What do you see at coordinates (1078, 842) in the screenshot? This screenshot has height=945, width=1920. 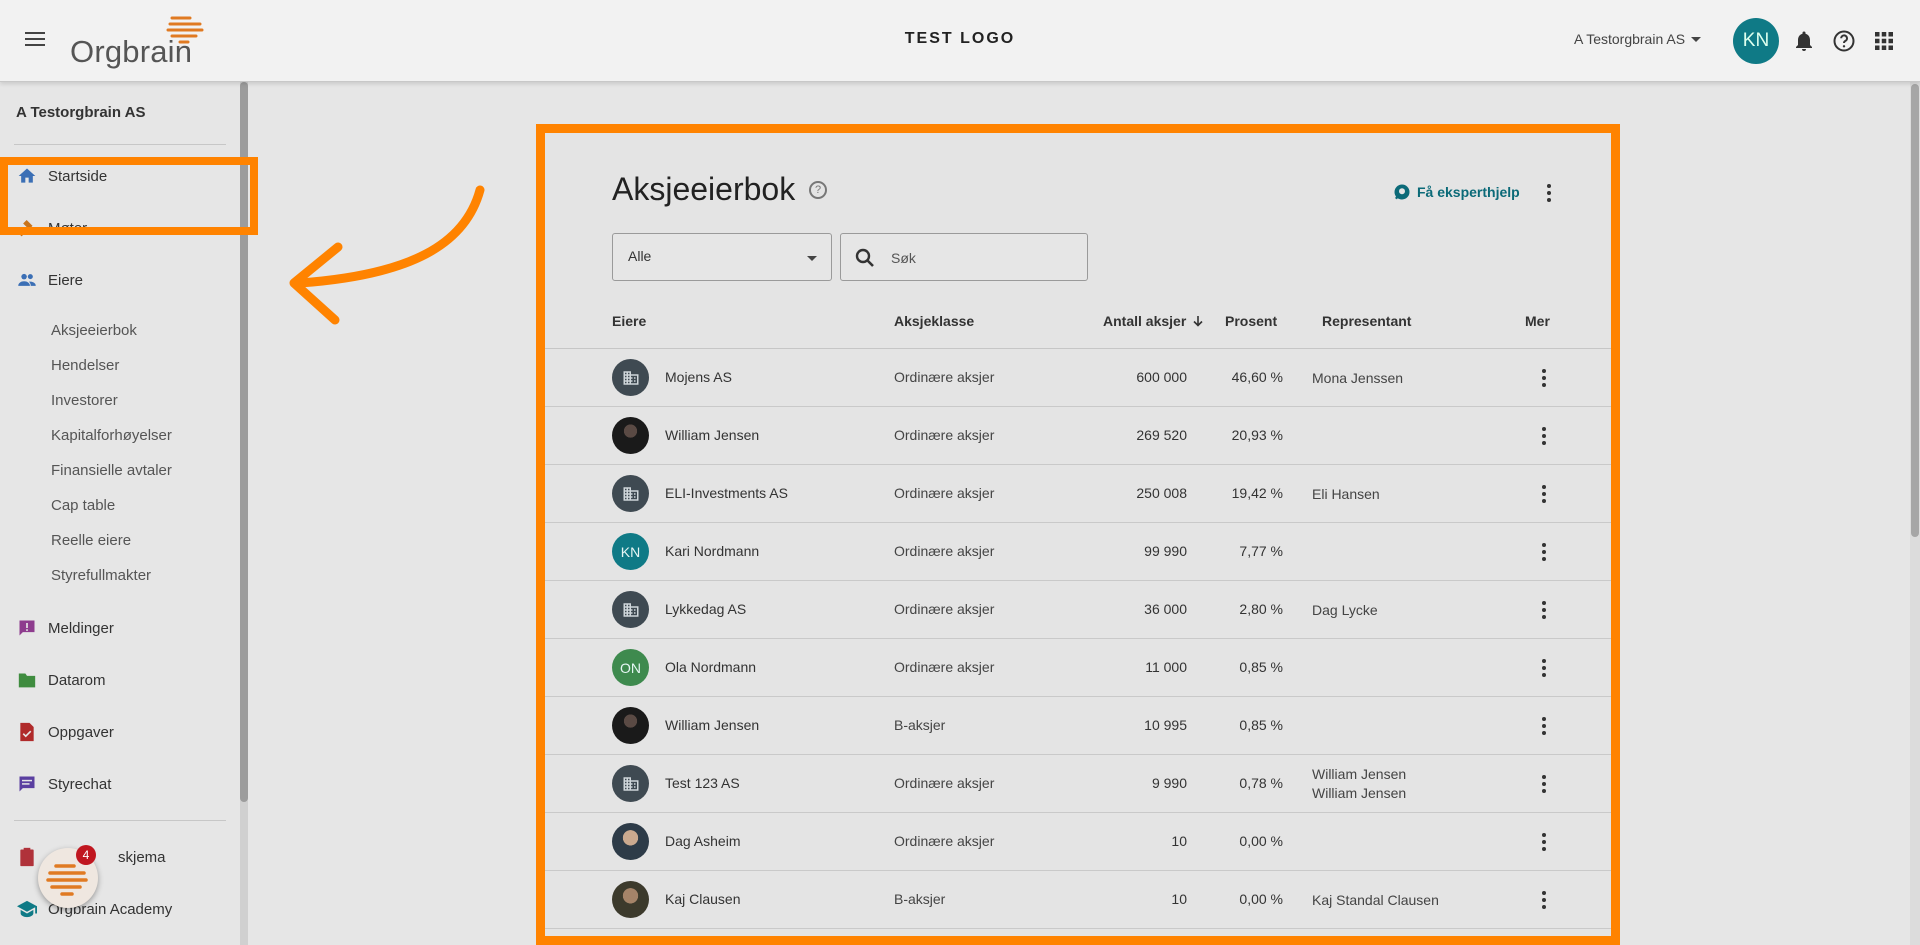 I see `table-row: Dag Asheim Ordinære aksjer 10 0,00 %` at bounding box center [1078, 842].